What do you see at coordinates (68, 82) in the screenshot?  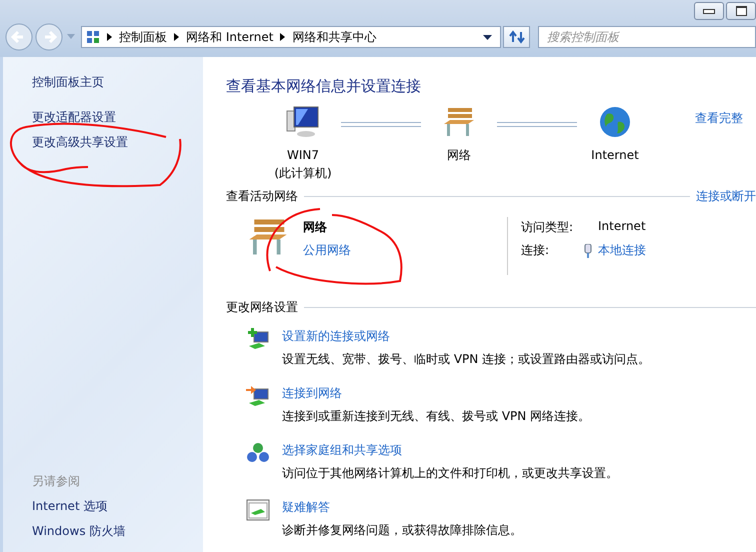 I see `sidebar-link: 控制面板主页` at bounding box center [68, 82].